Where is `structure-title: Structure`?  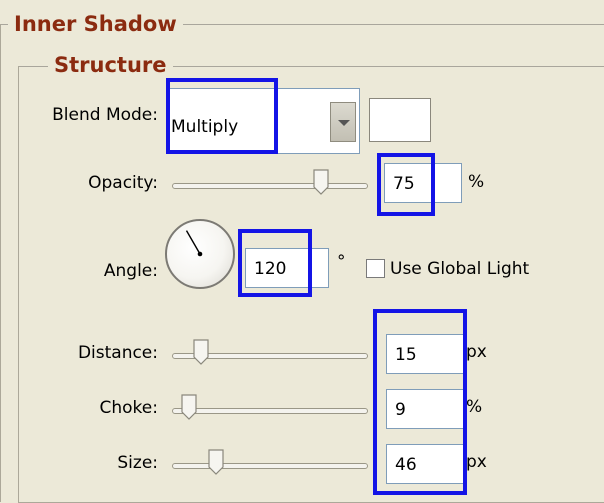 structure-title: Structure is located at coordinates (110, 65).